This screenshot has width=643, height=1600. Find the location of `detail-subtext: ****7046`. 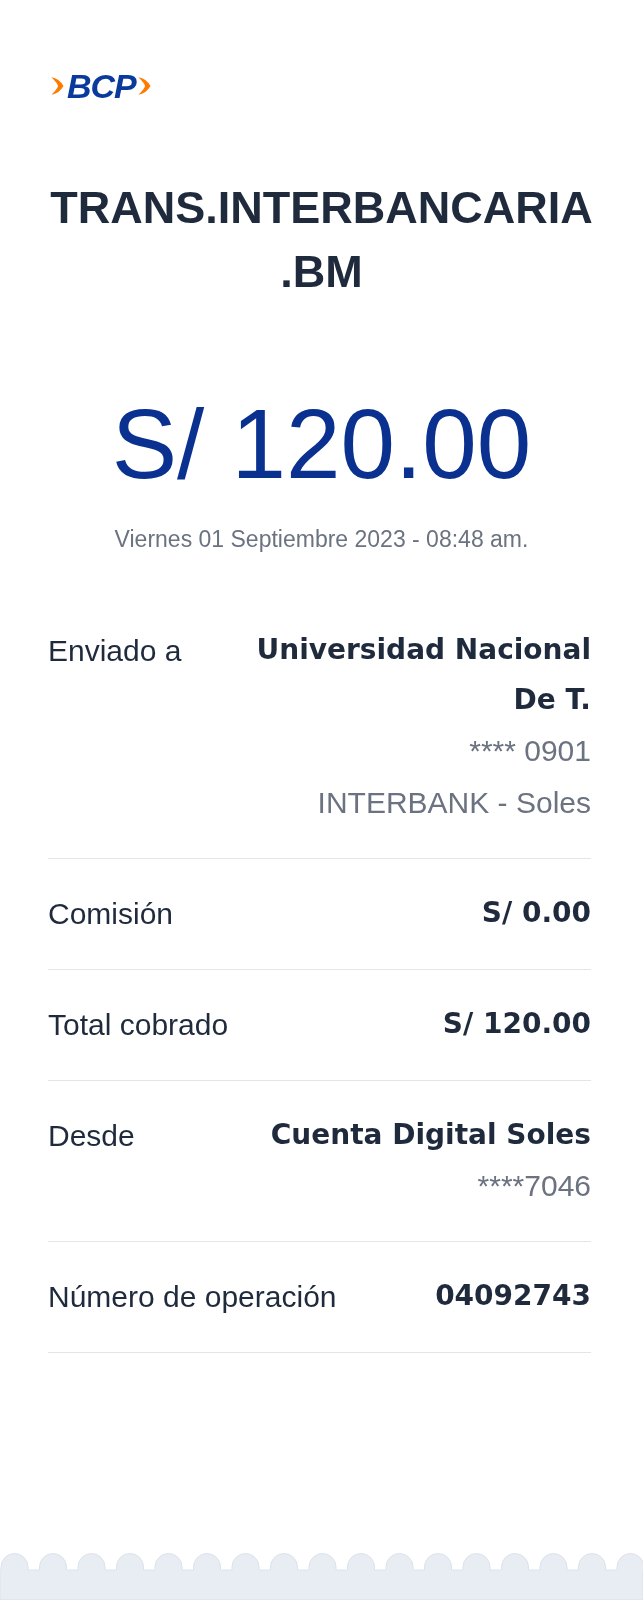

detail-subtext: ****7046 is located at coordinates (534, 1186).